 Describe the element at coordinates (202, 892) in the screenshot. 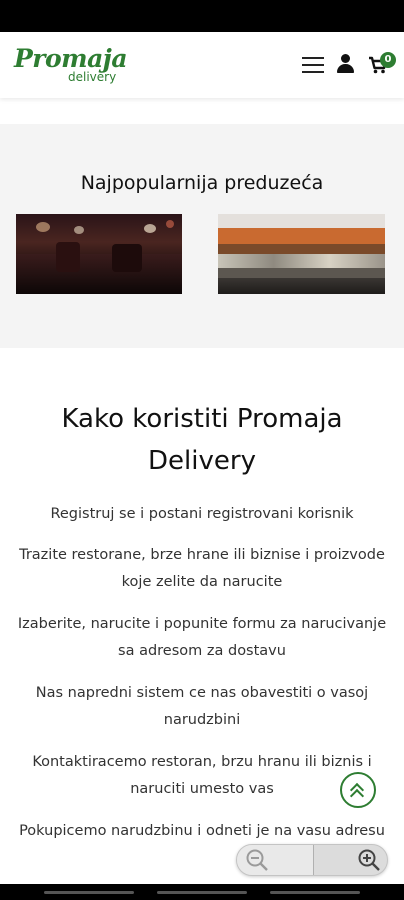

I see `system-nav-bar` at that location.